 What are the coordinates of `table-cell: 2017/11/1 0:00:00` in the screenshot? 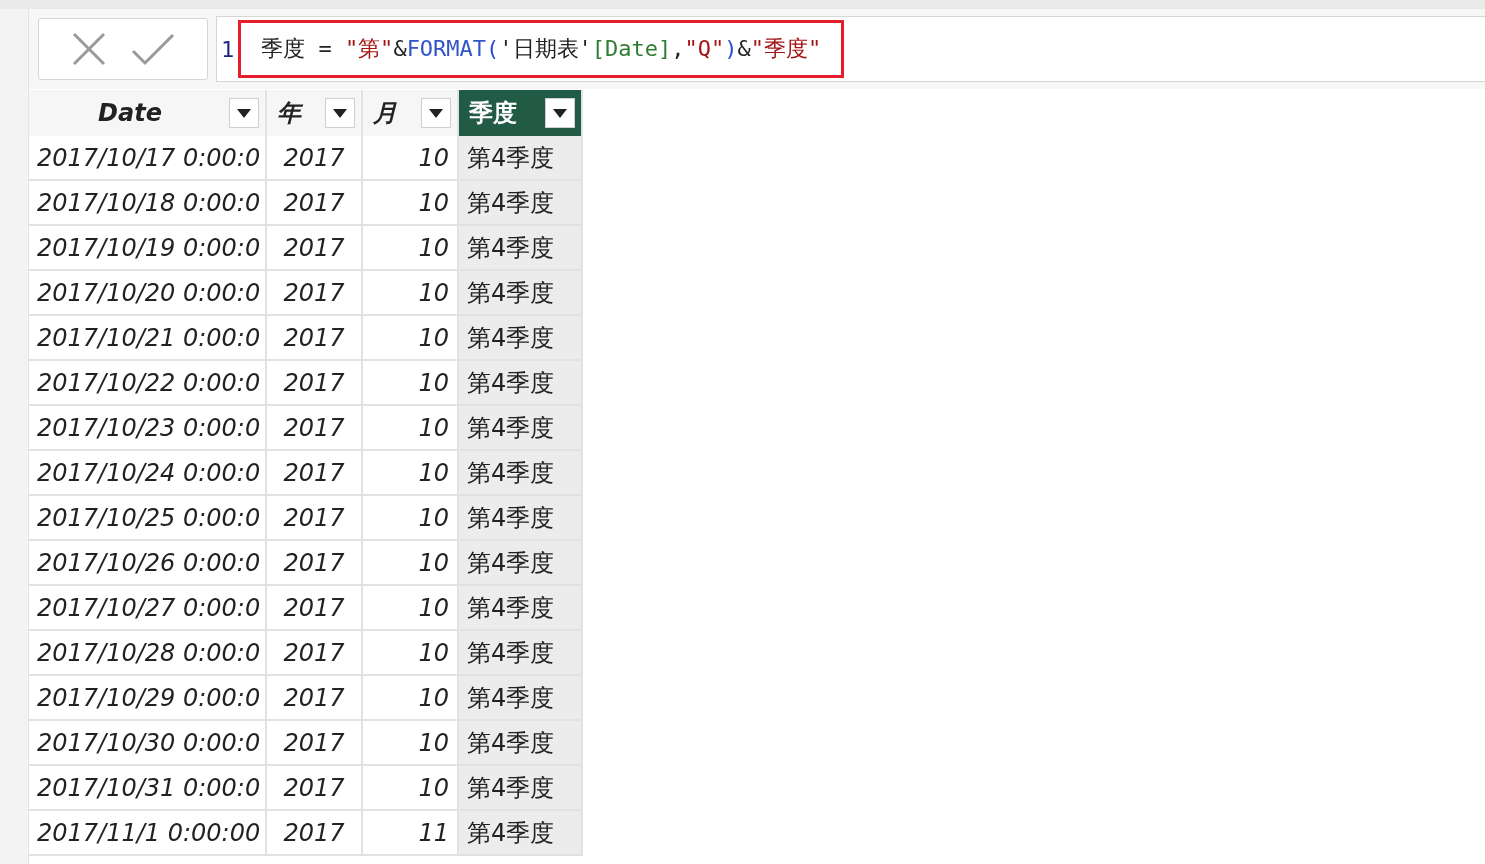 It's located at (148, 833).